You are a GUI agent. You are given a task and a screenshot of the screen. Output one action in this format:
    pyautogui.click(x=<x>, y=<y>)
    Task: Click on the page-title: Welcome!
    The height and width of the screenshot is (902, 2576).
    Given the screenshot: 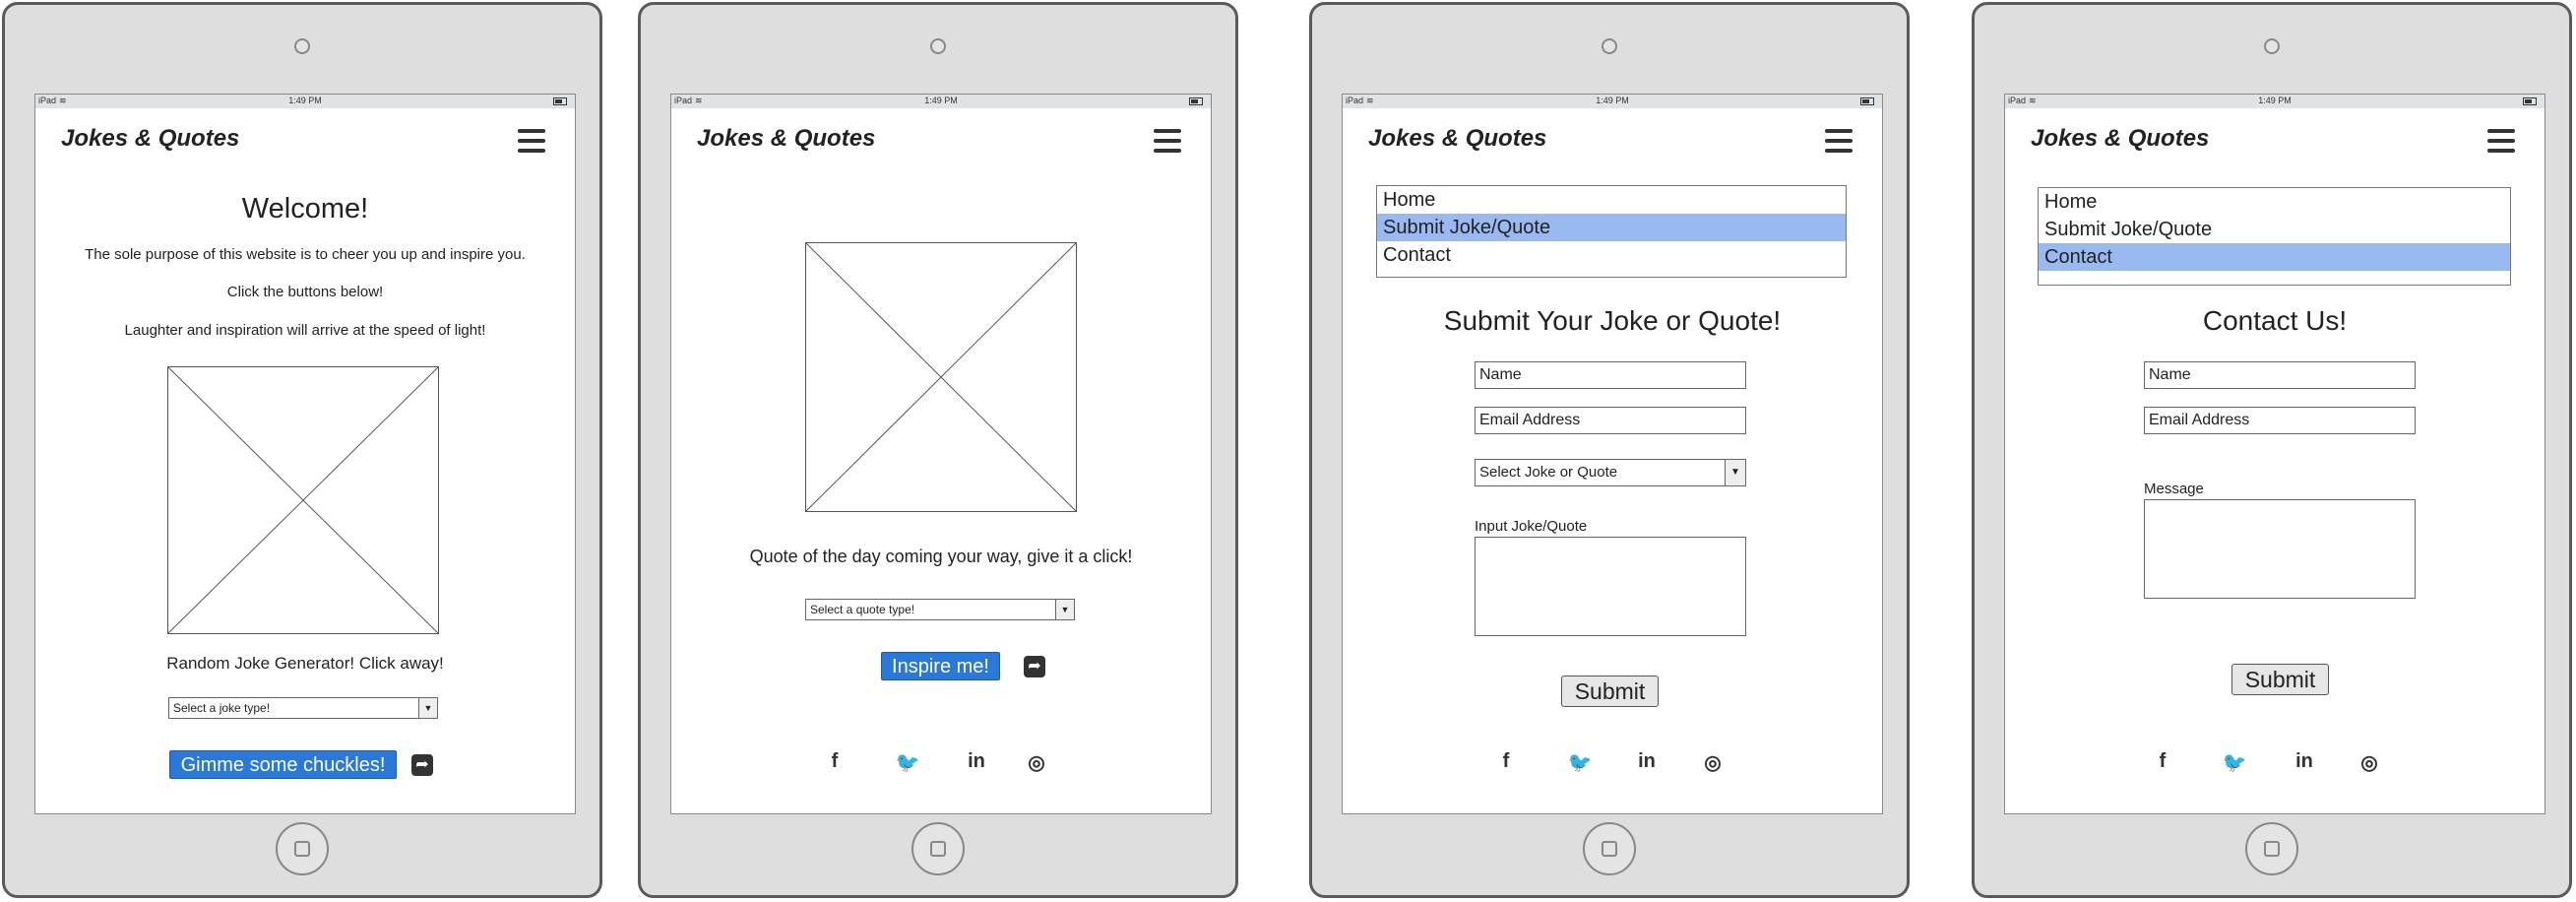 What is the action you would take?
    pyautogui.click(x=305, y=209)
    